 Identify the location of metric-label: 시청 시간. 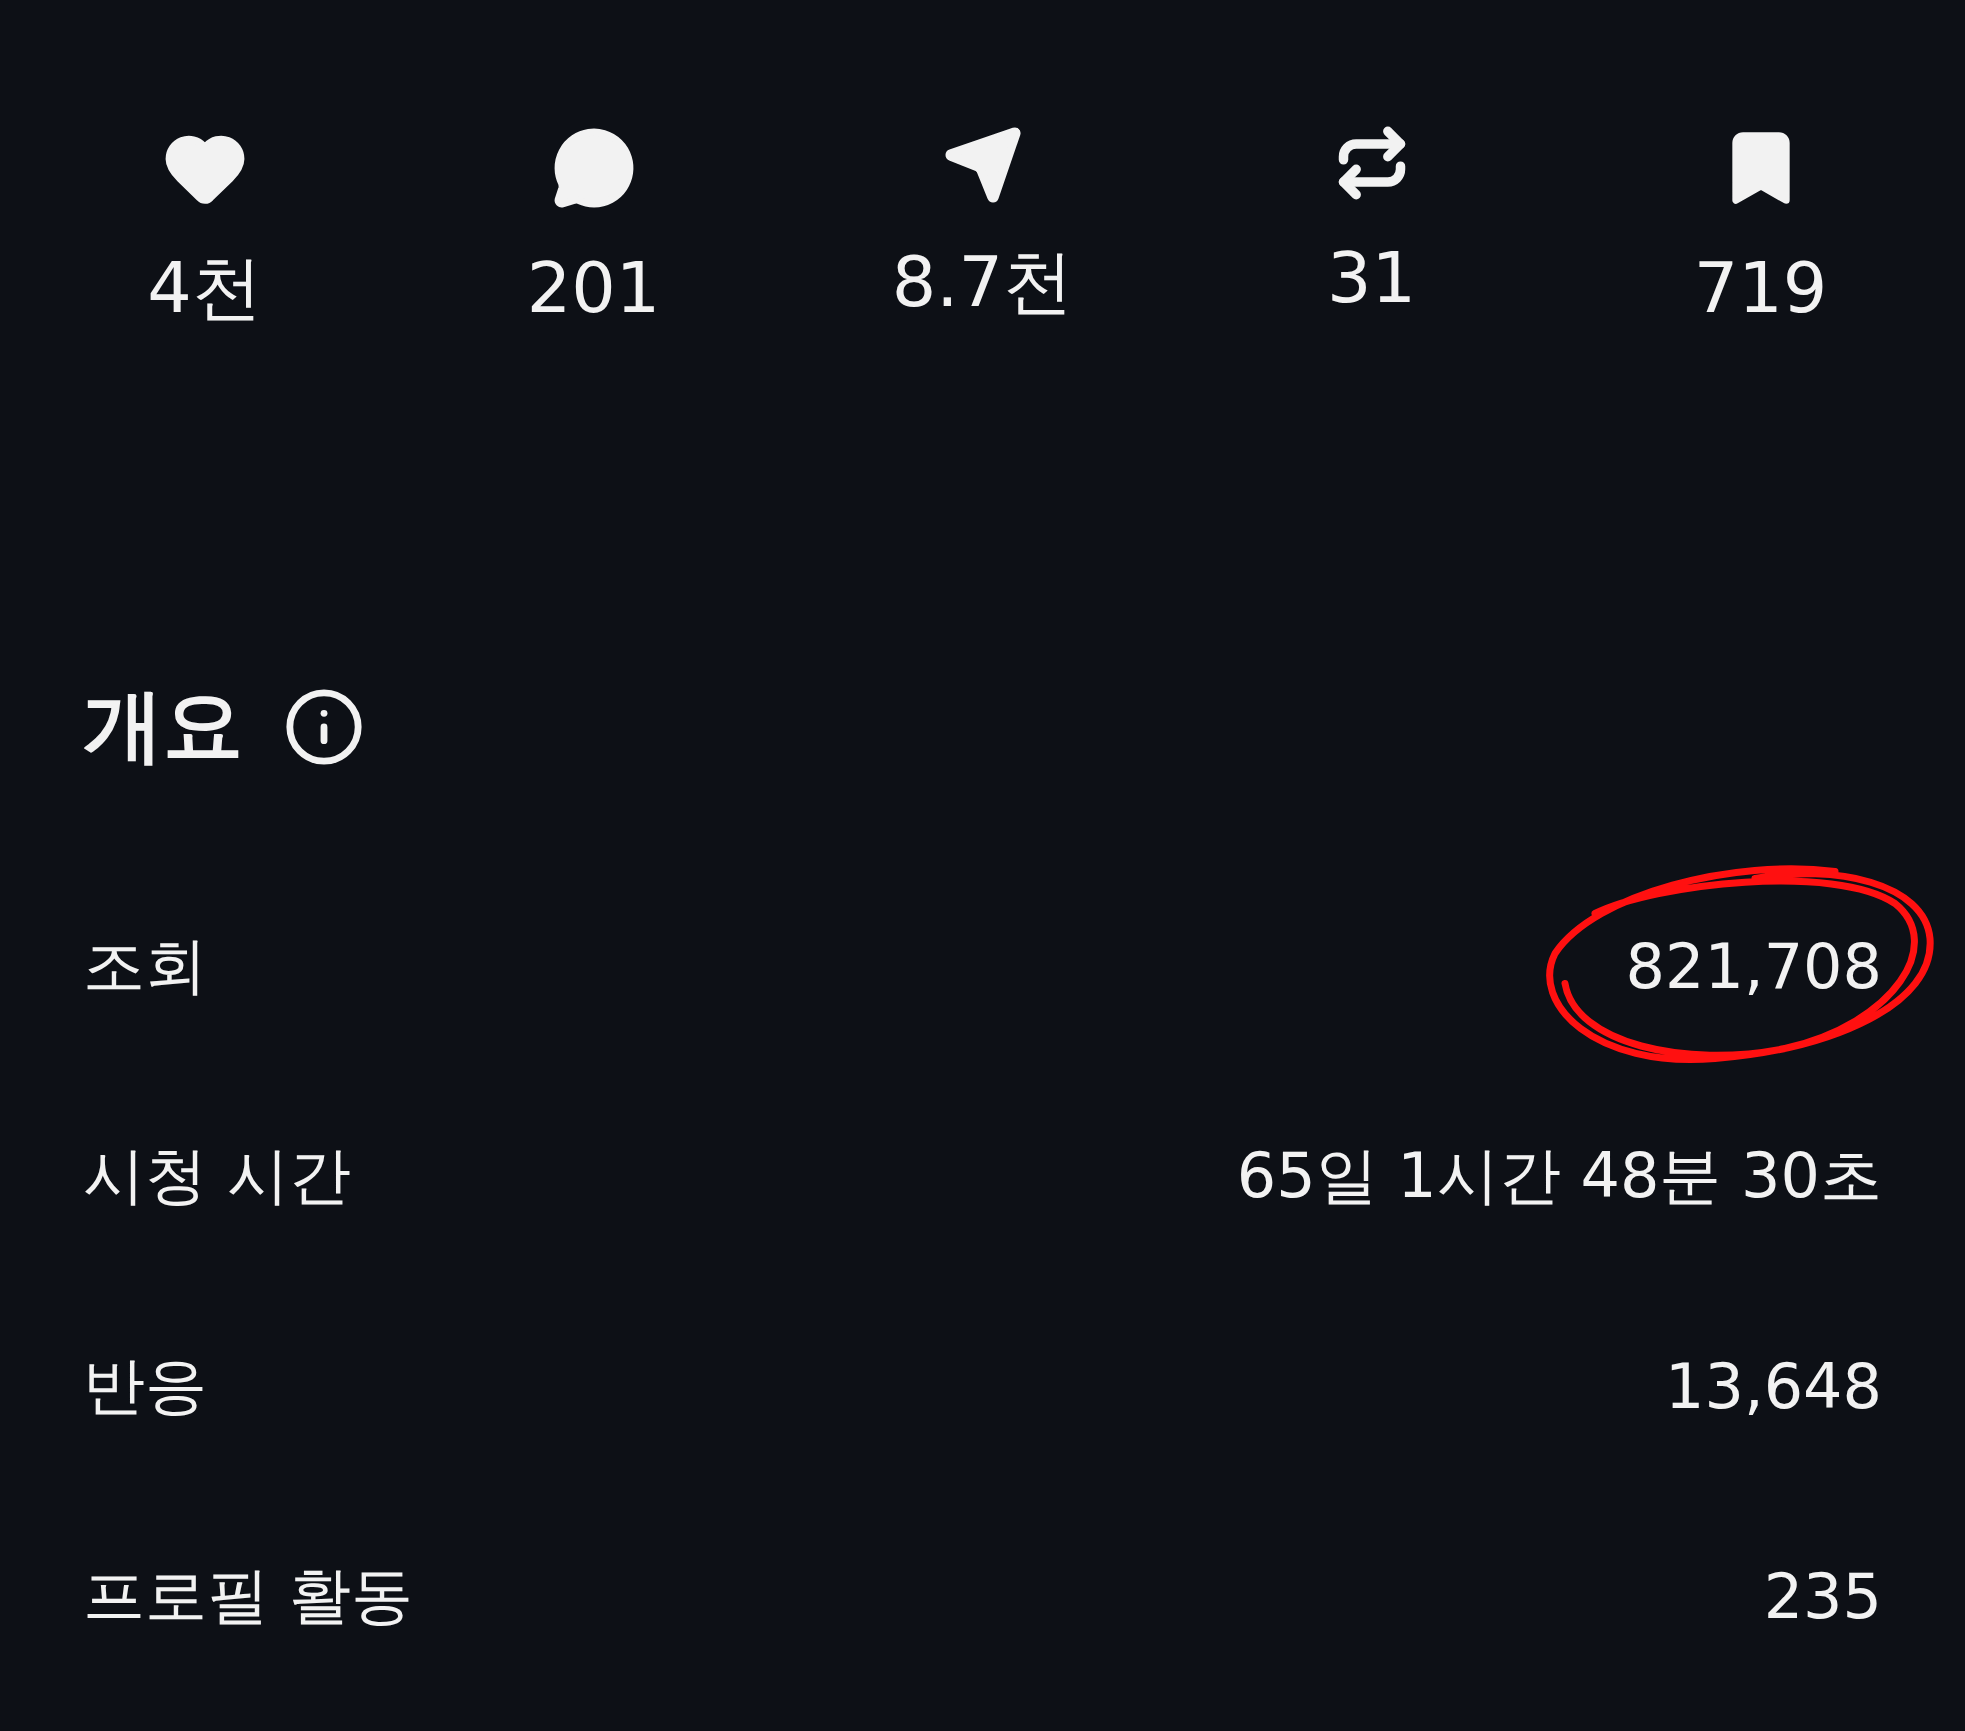
(217, 1176).